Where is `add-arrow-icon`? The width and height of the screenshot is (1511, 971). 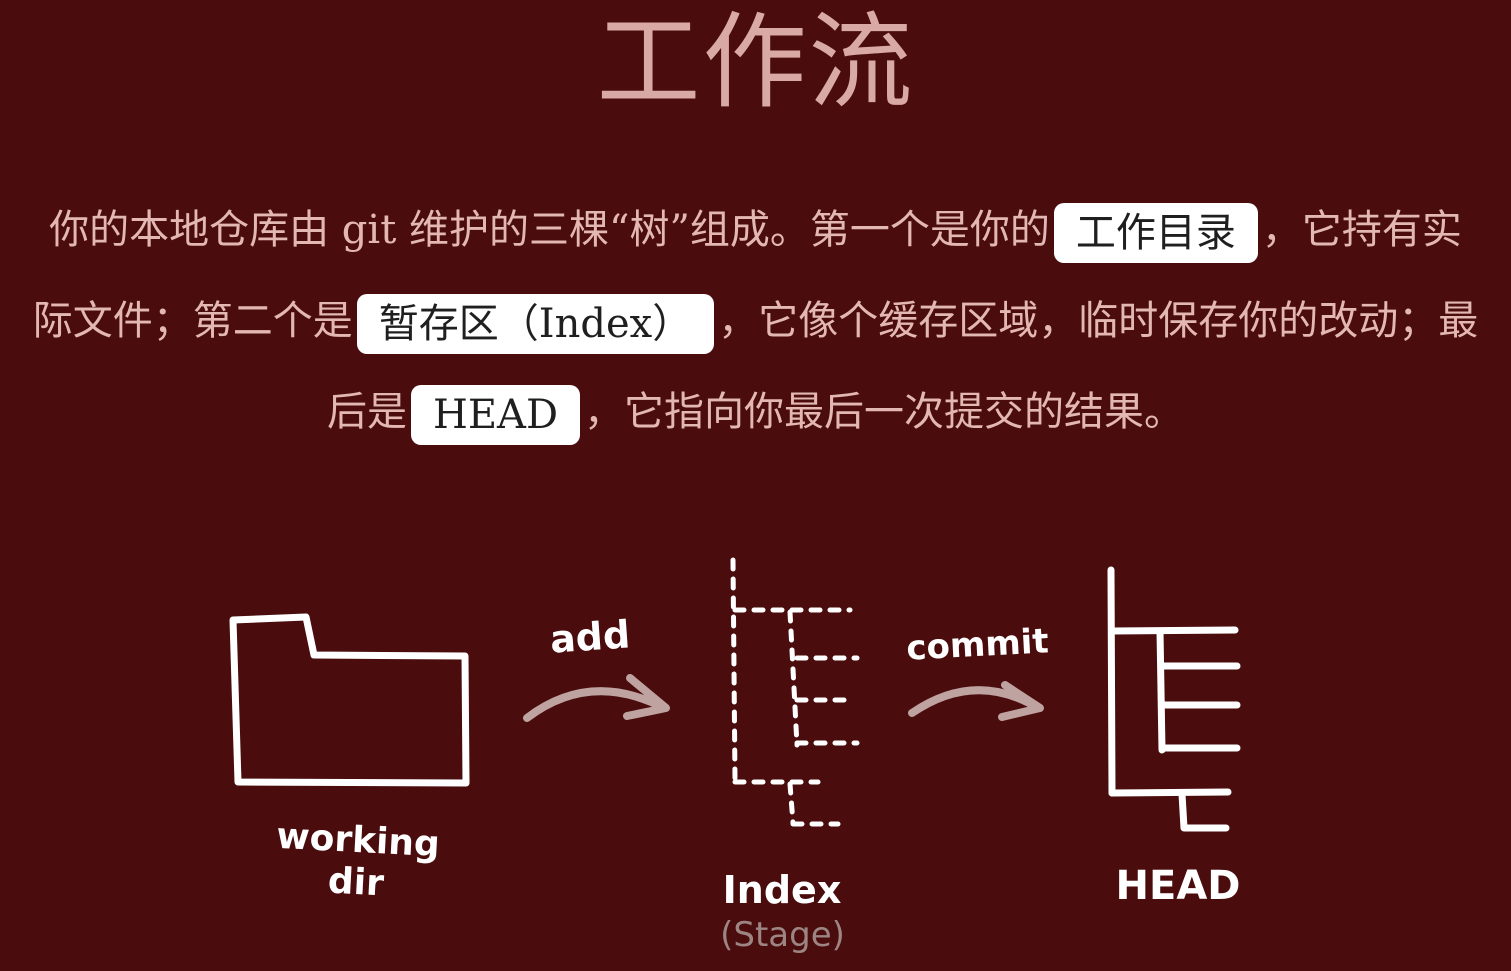 add-arrow-icon is located at coordinates (596, 698).